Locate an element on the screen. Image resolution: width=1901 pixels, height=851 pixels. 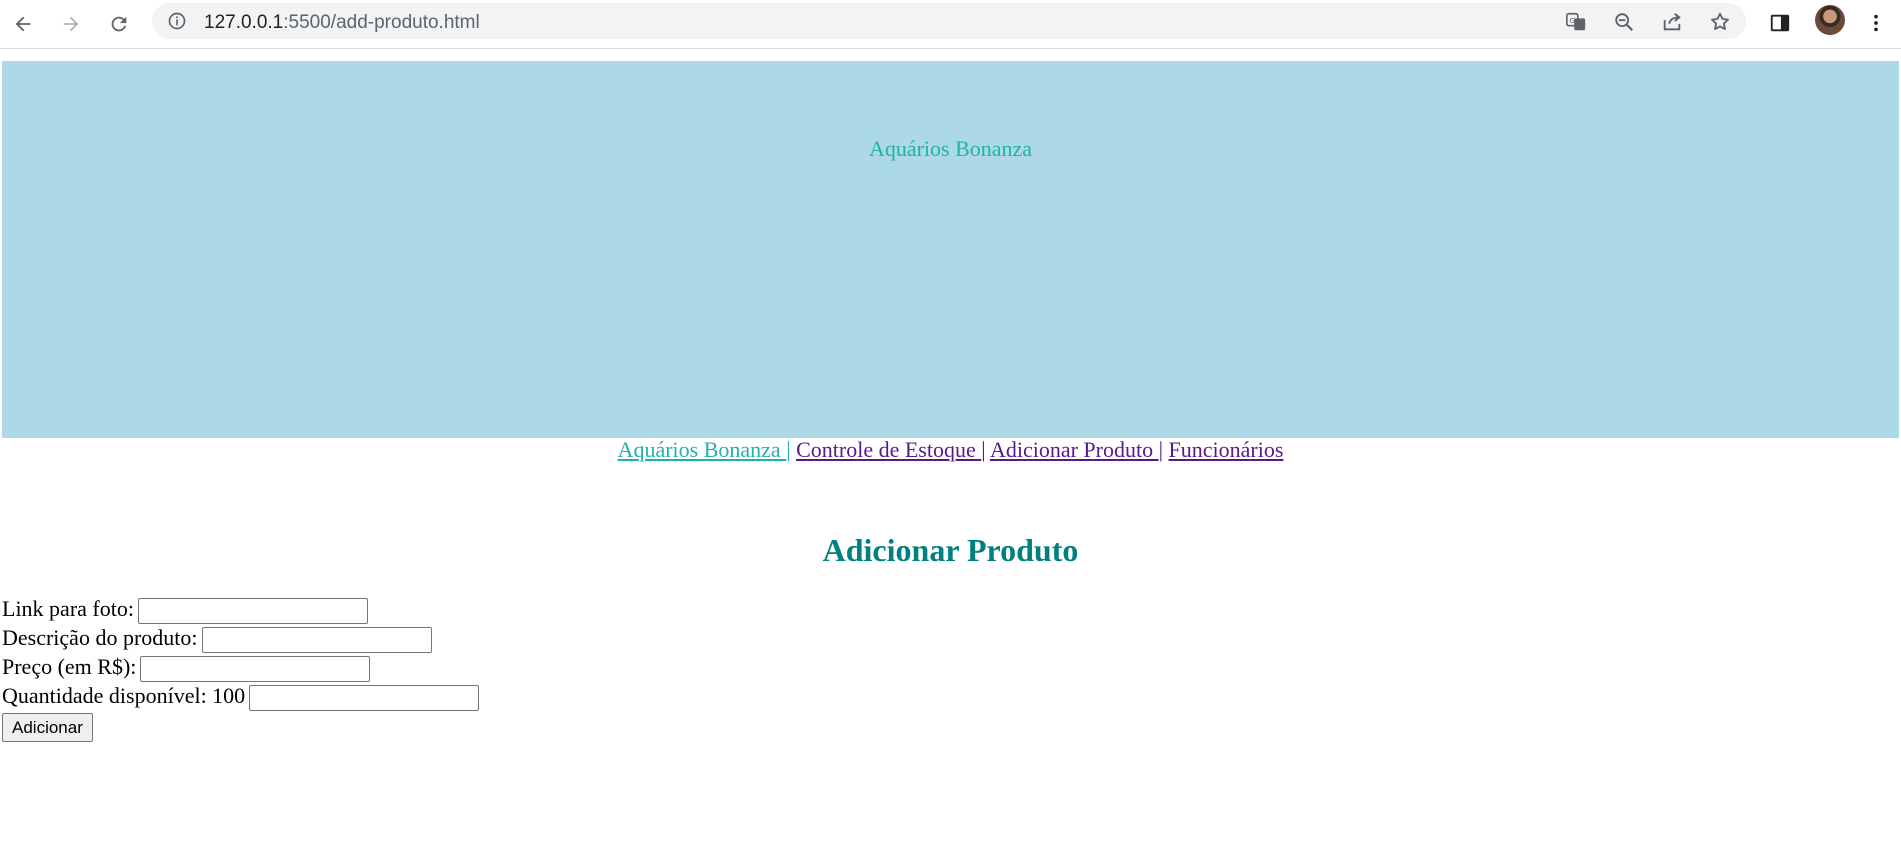
reload-button is located at coordinates (119, 24).